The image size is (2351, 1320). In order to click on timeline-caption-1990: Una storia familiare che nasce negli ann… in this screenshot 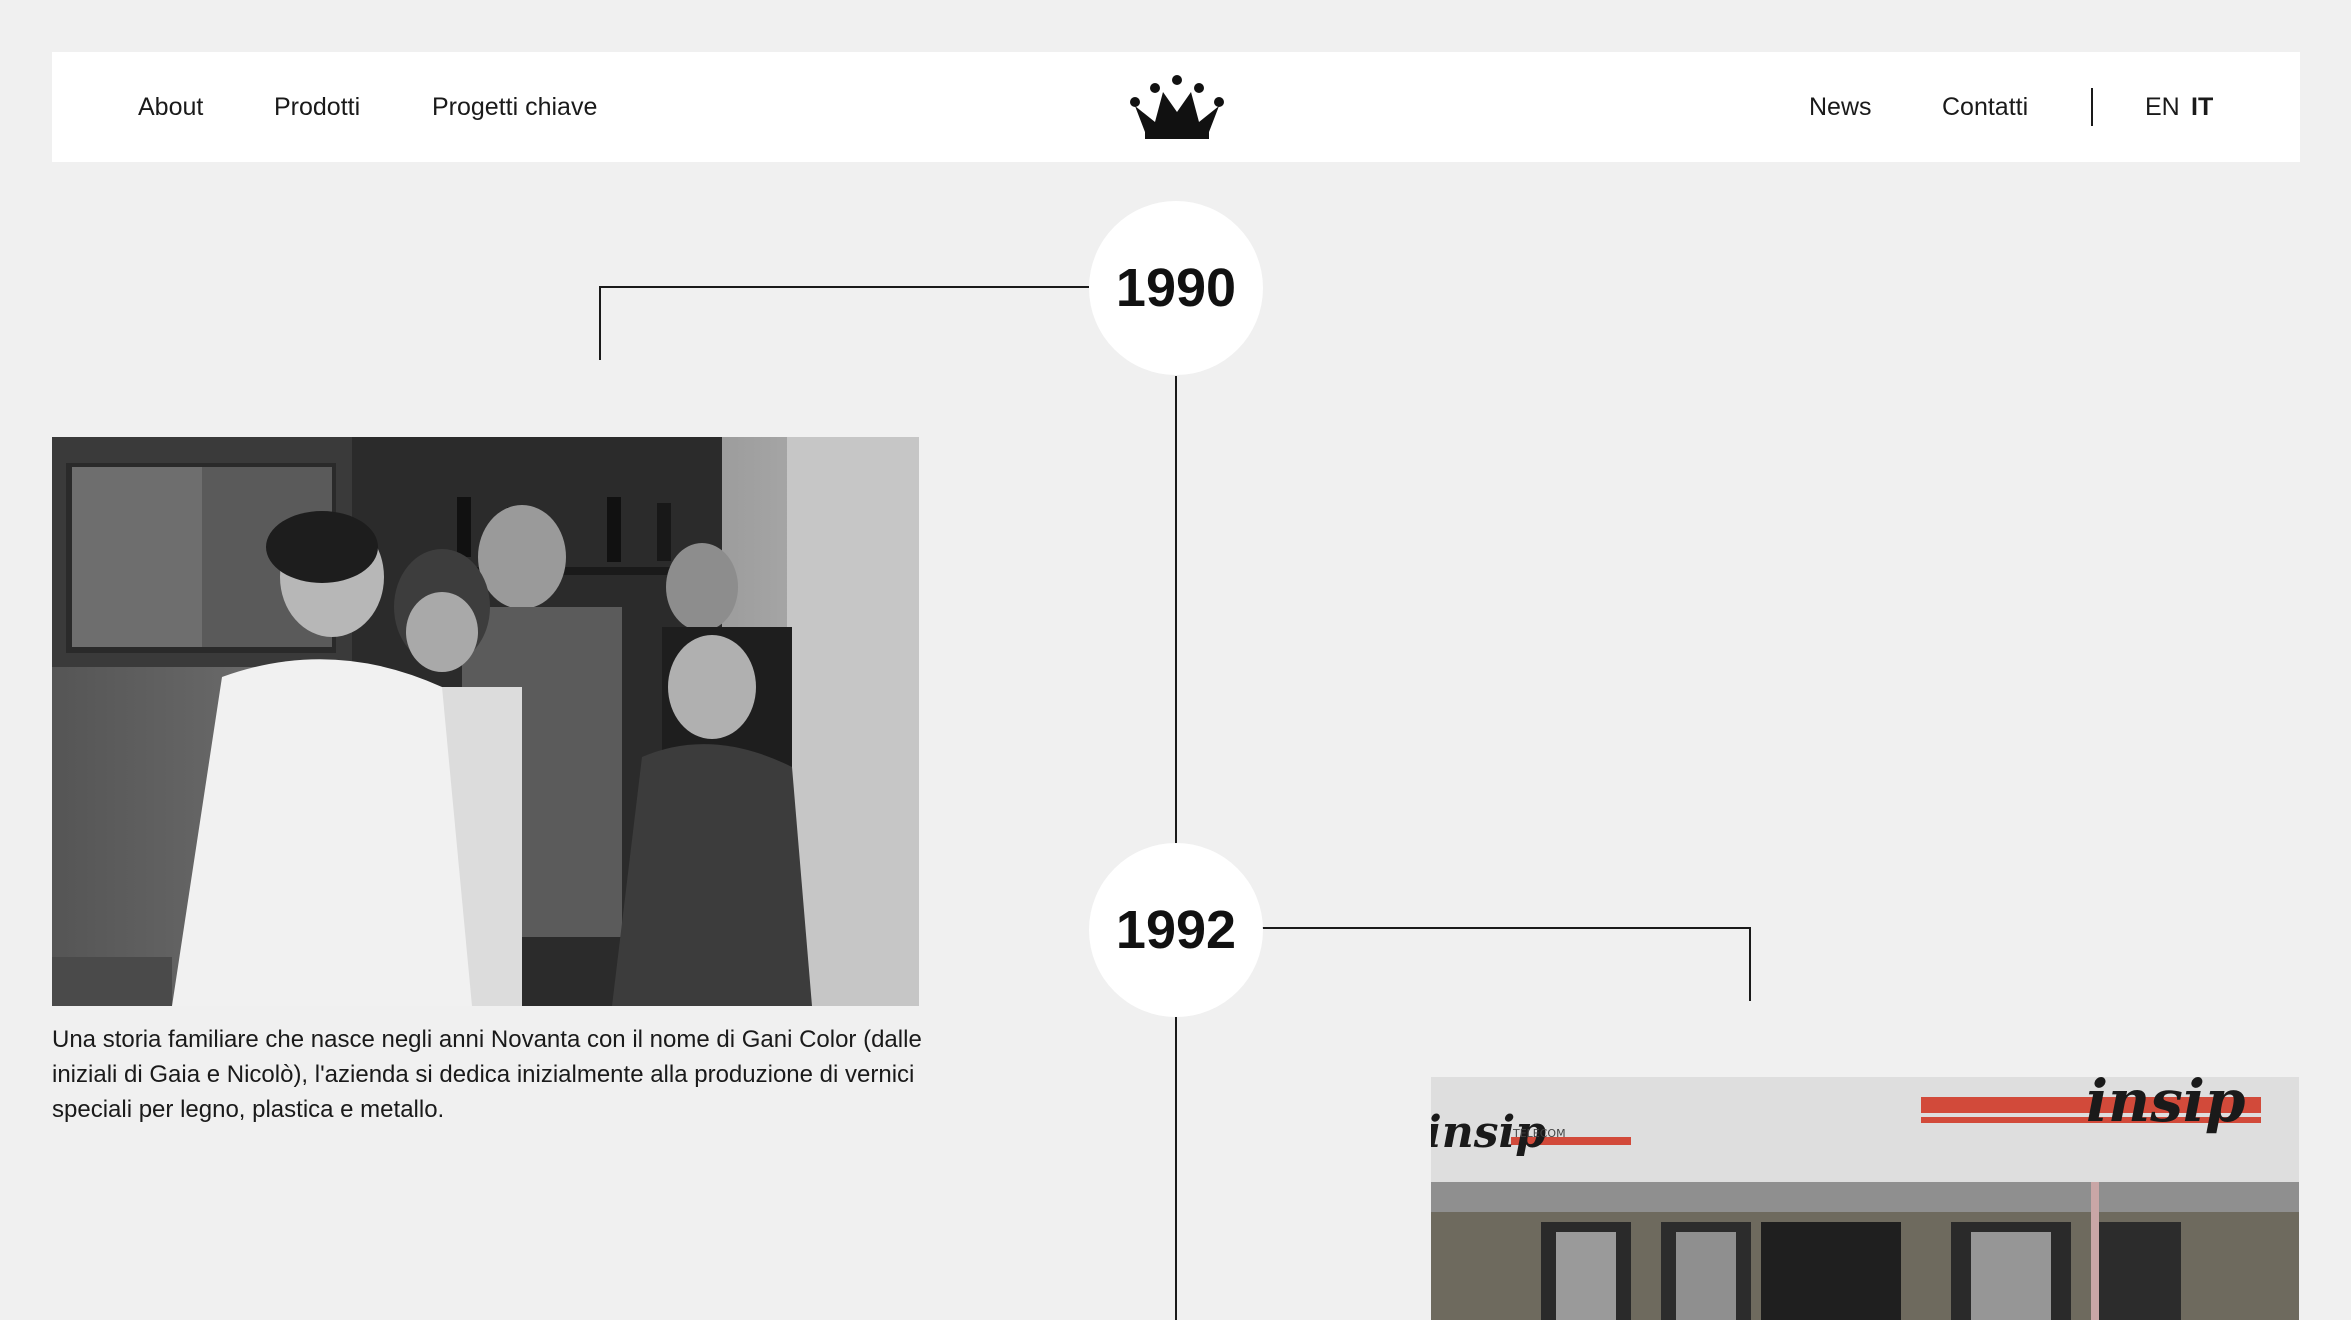, I will do `click(487, 1074)`.